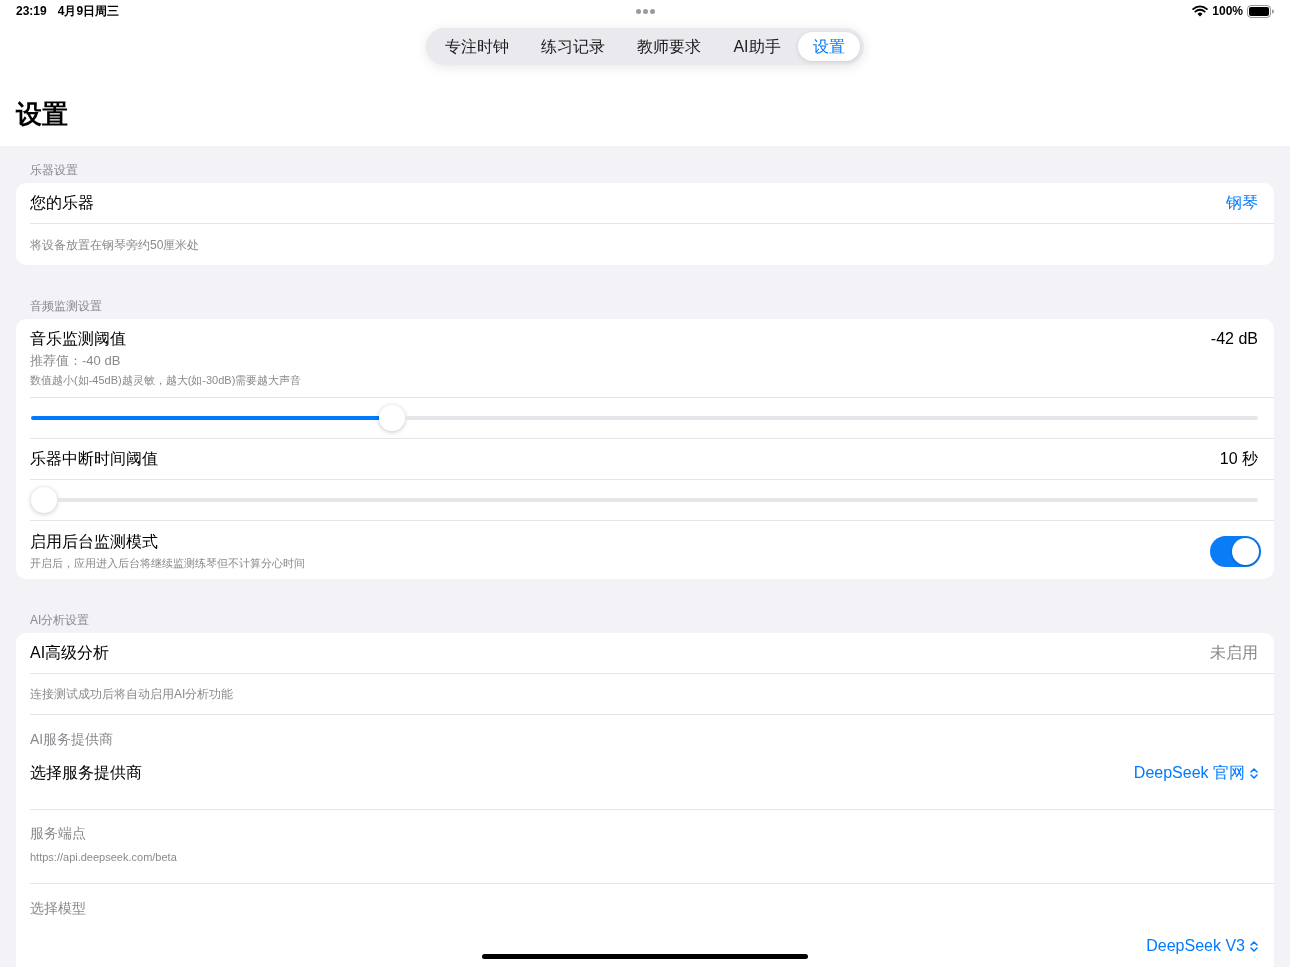 The height and width of the screenshot is (967, 1290). I want to click on caption-text: 服务端点, so click(58, 833).